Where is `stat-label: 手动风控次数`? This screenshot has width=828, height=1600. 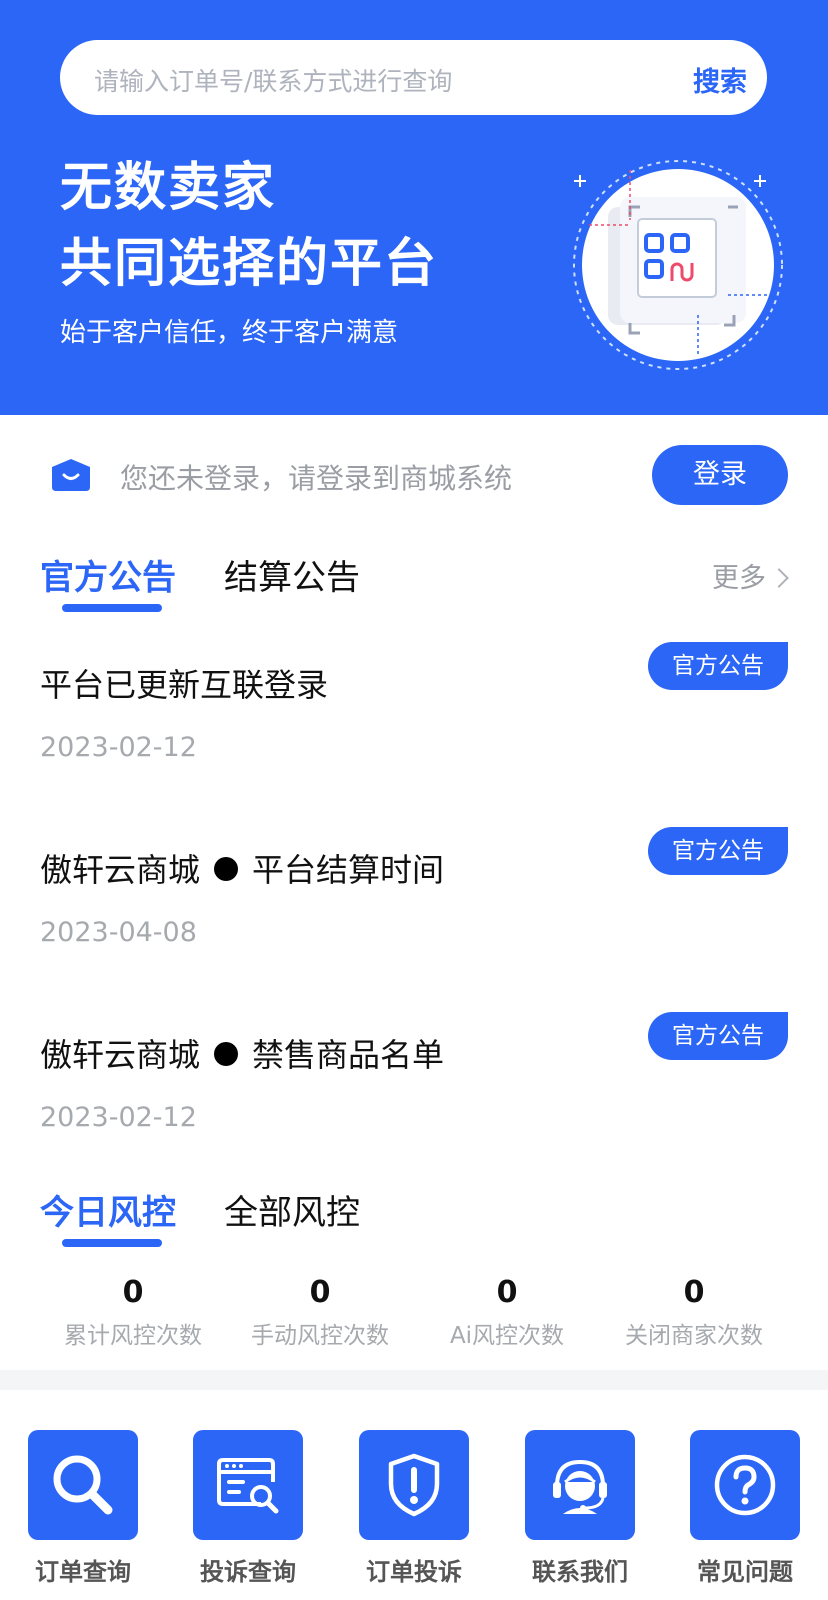
stat-label: 手动风控次数 is located at coordinates (320, 1336).